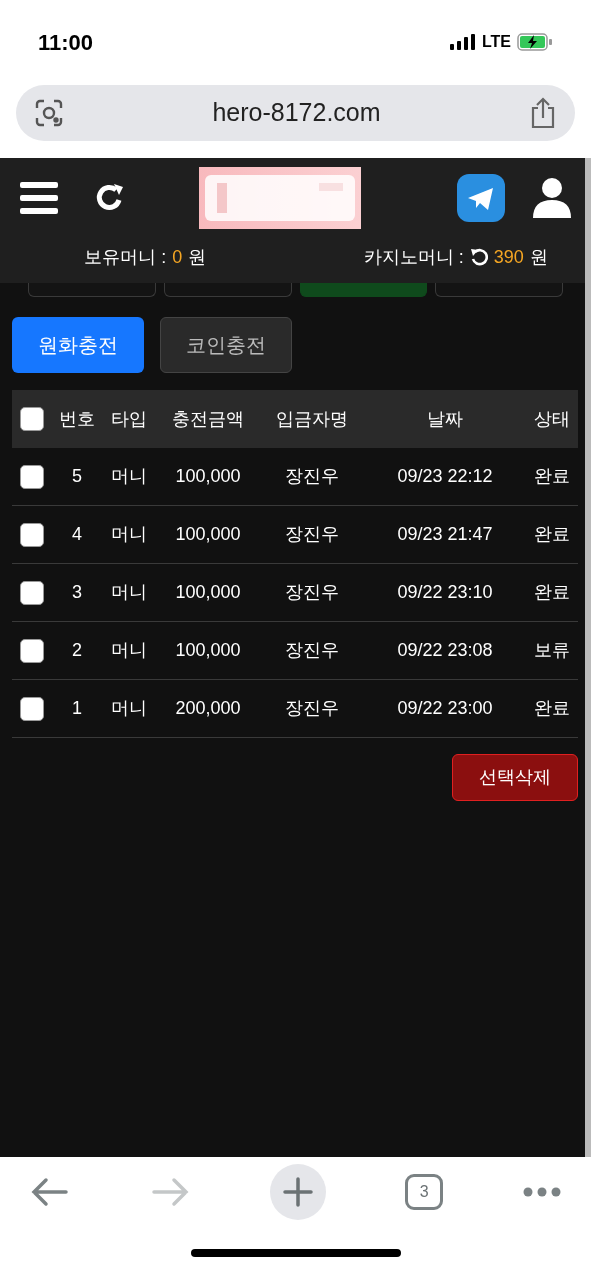 This screenshot has width=591, height=1280. I want to click on table-cell-text: 09/23 21:47, so click(445, 534).